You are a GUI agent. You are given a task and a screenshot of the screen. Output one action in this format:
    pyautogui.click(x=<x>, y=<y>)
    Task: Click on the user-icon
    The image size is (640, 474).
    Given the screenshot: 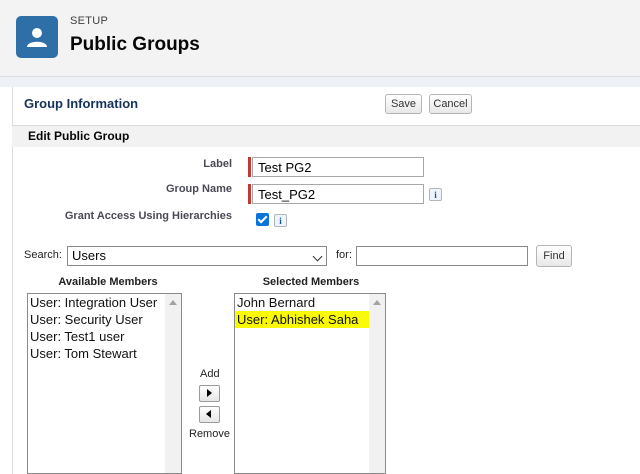 What is the action you would take?
    pyautogui.click(x=37, y=37)
    